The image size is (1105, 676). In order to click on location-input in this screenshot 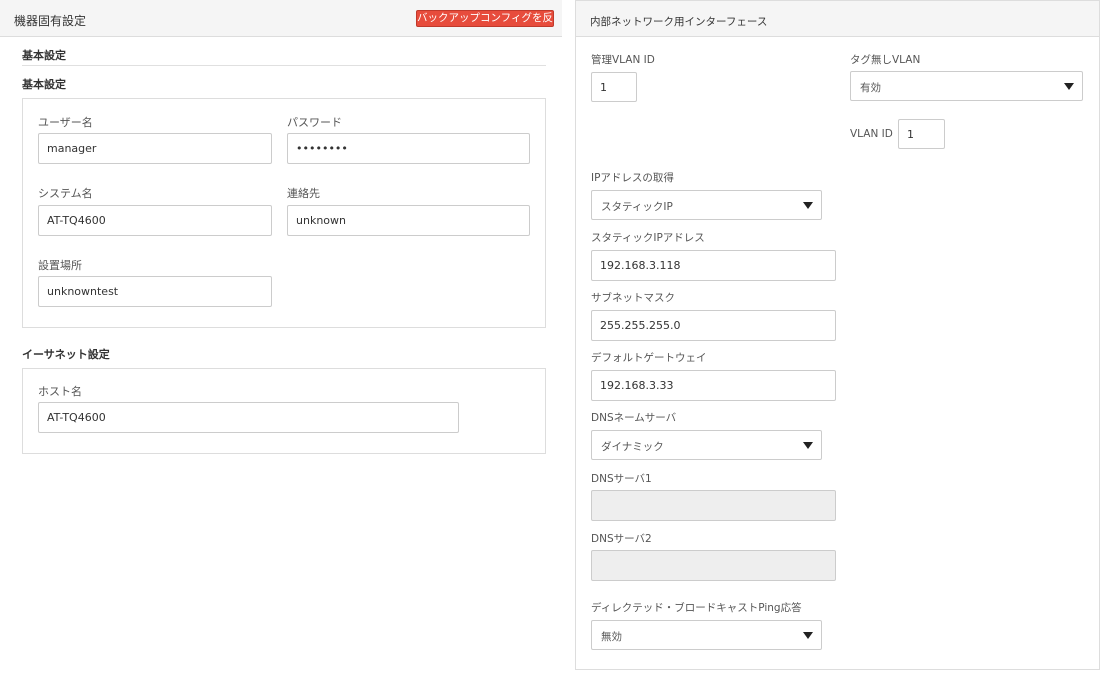, I will do `click(155, 291)`.